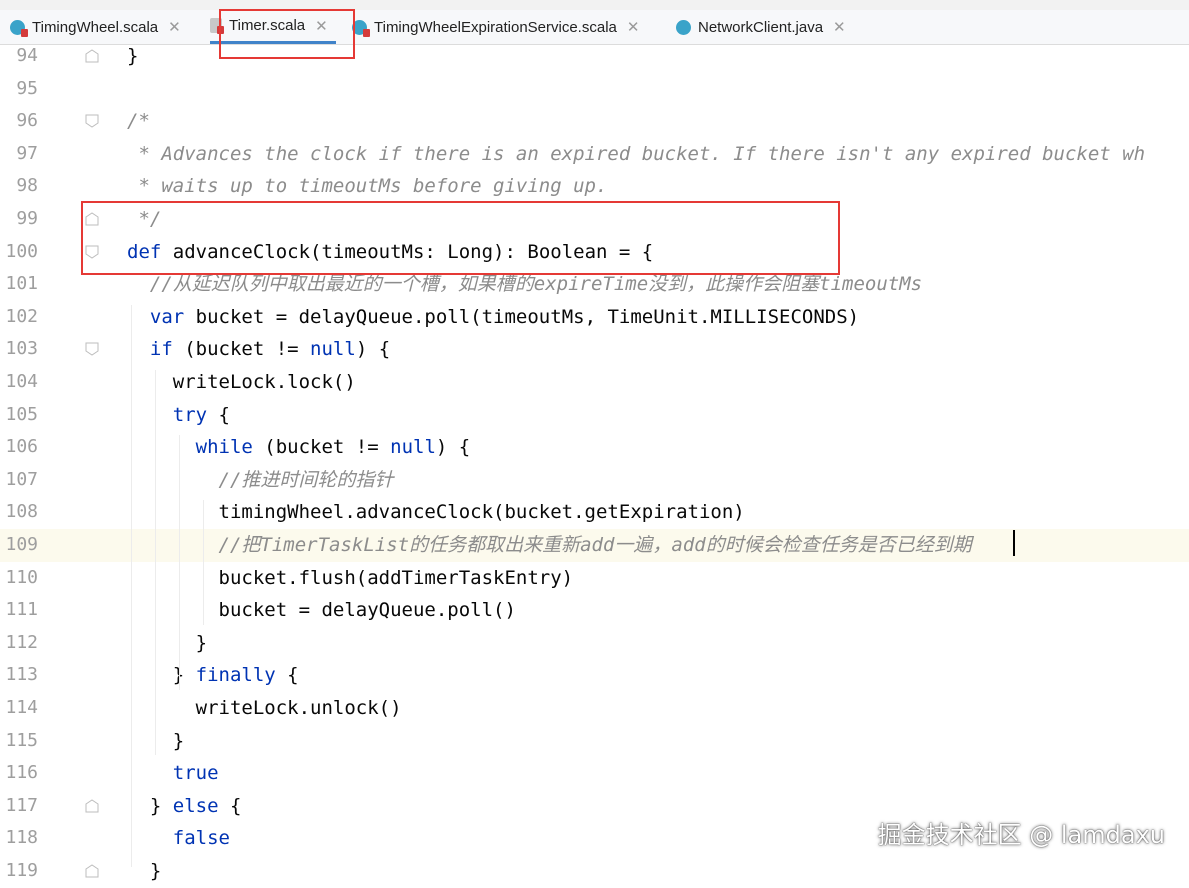 This screenshot has width=1189, height=888. I want to click on line-number: 99, so click(27, 218).